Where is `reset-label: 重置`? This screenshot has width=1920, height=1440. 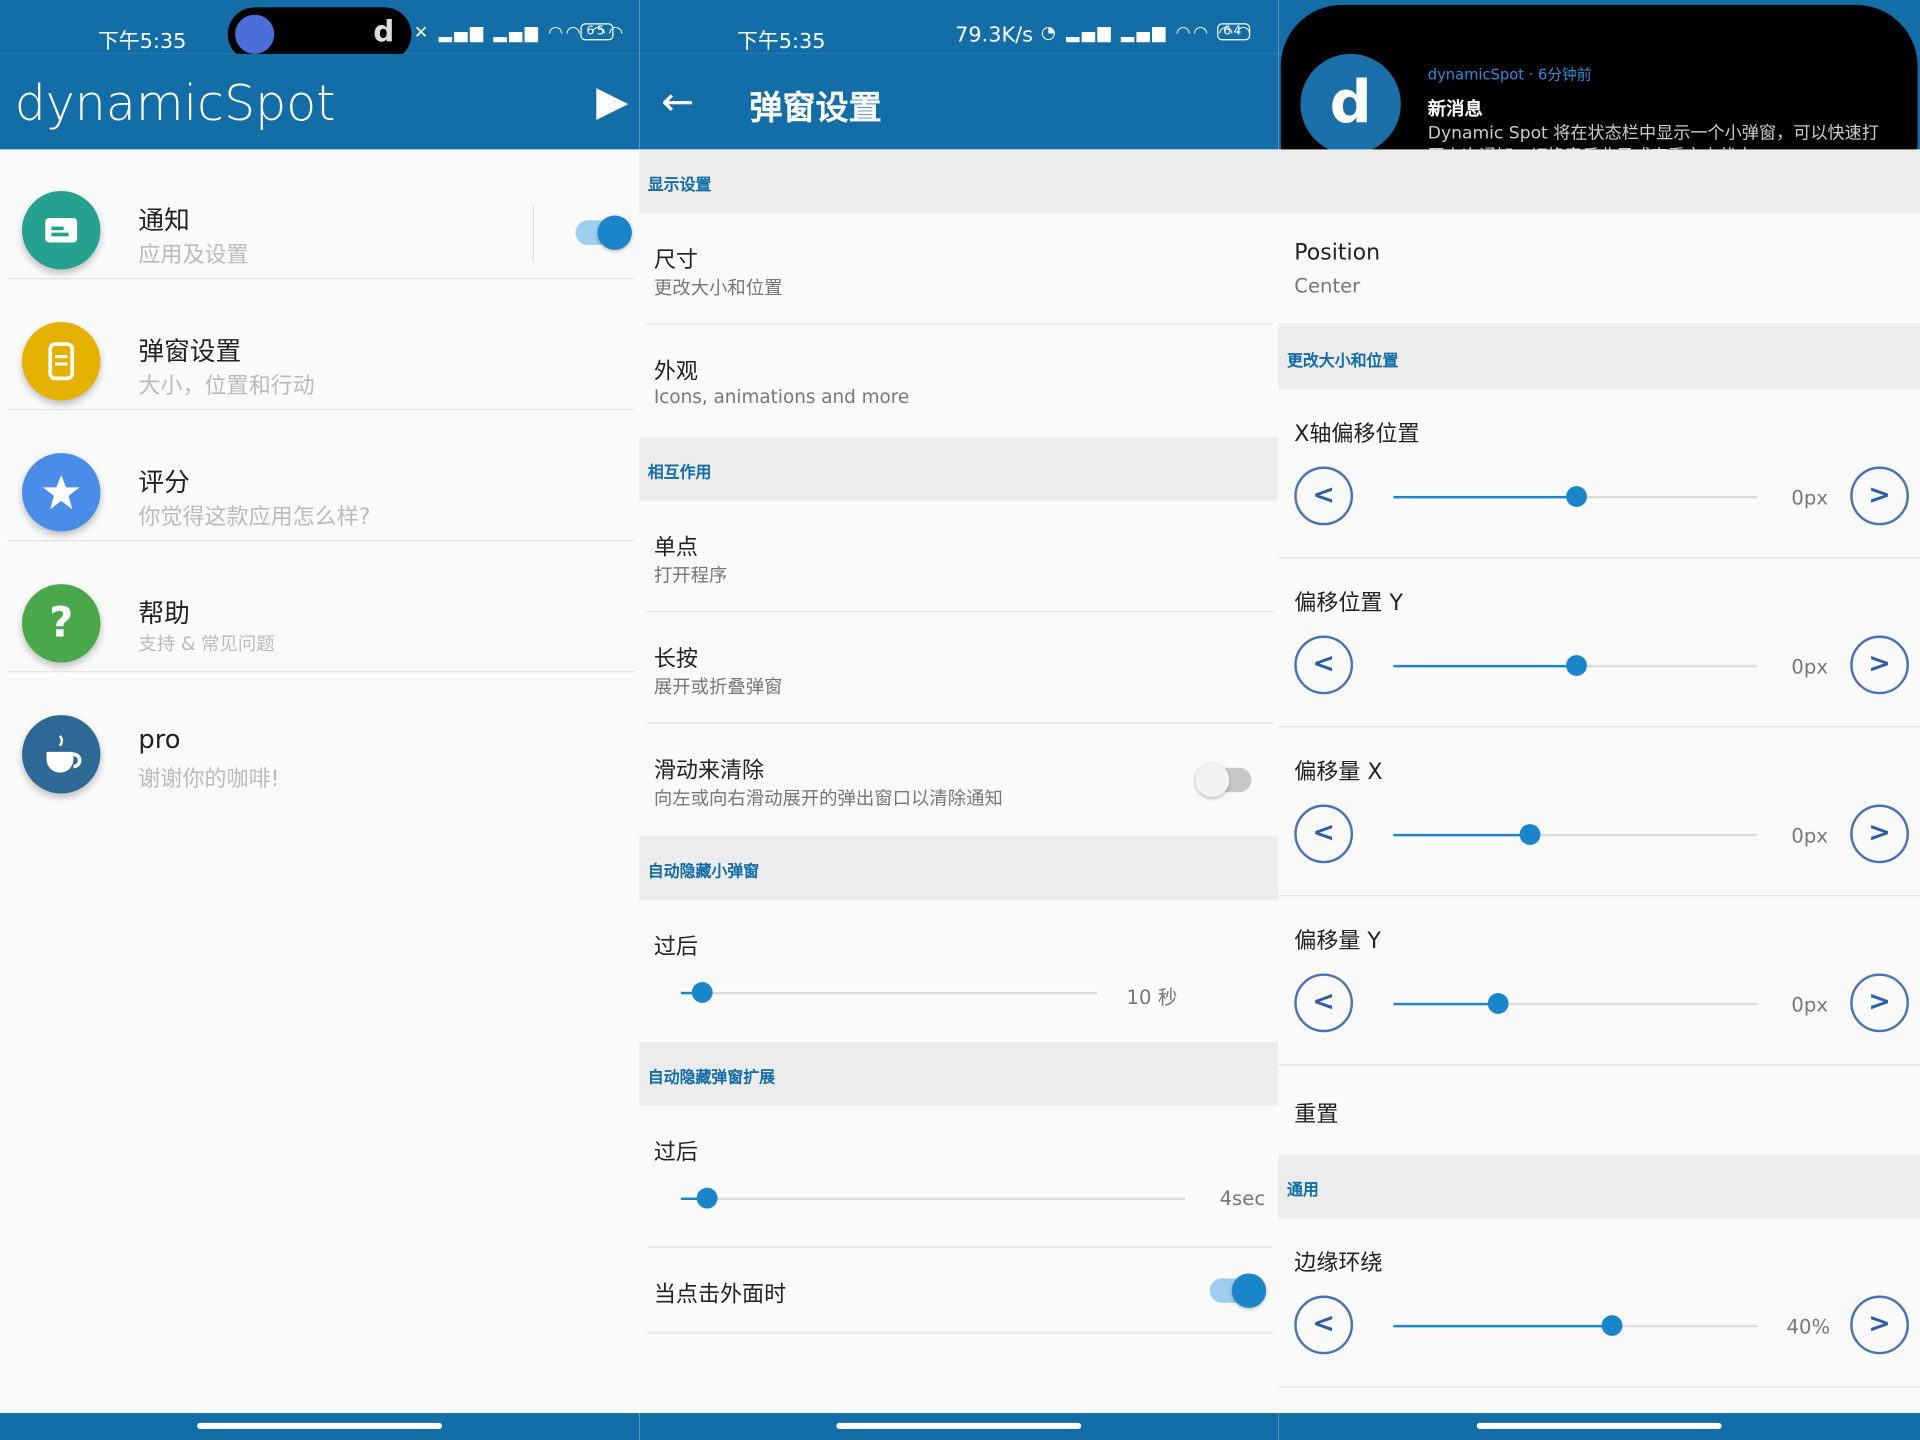 reset-label: 重置 is located at coordinates (1316, 1115).